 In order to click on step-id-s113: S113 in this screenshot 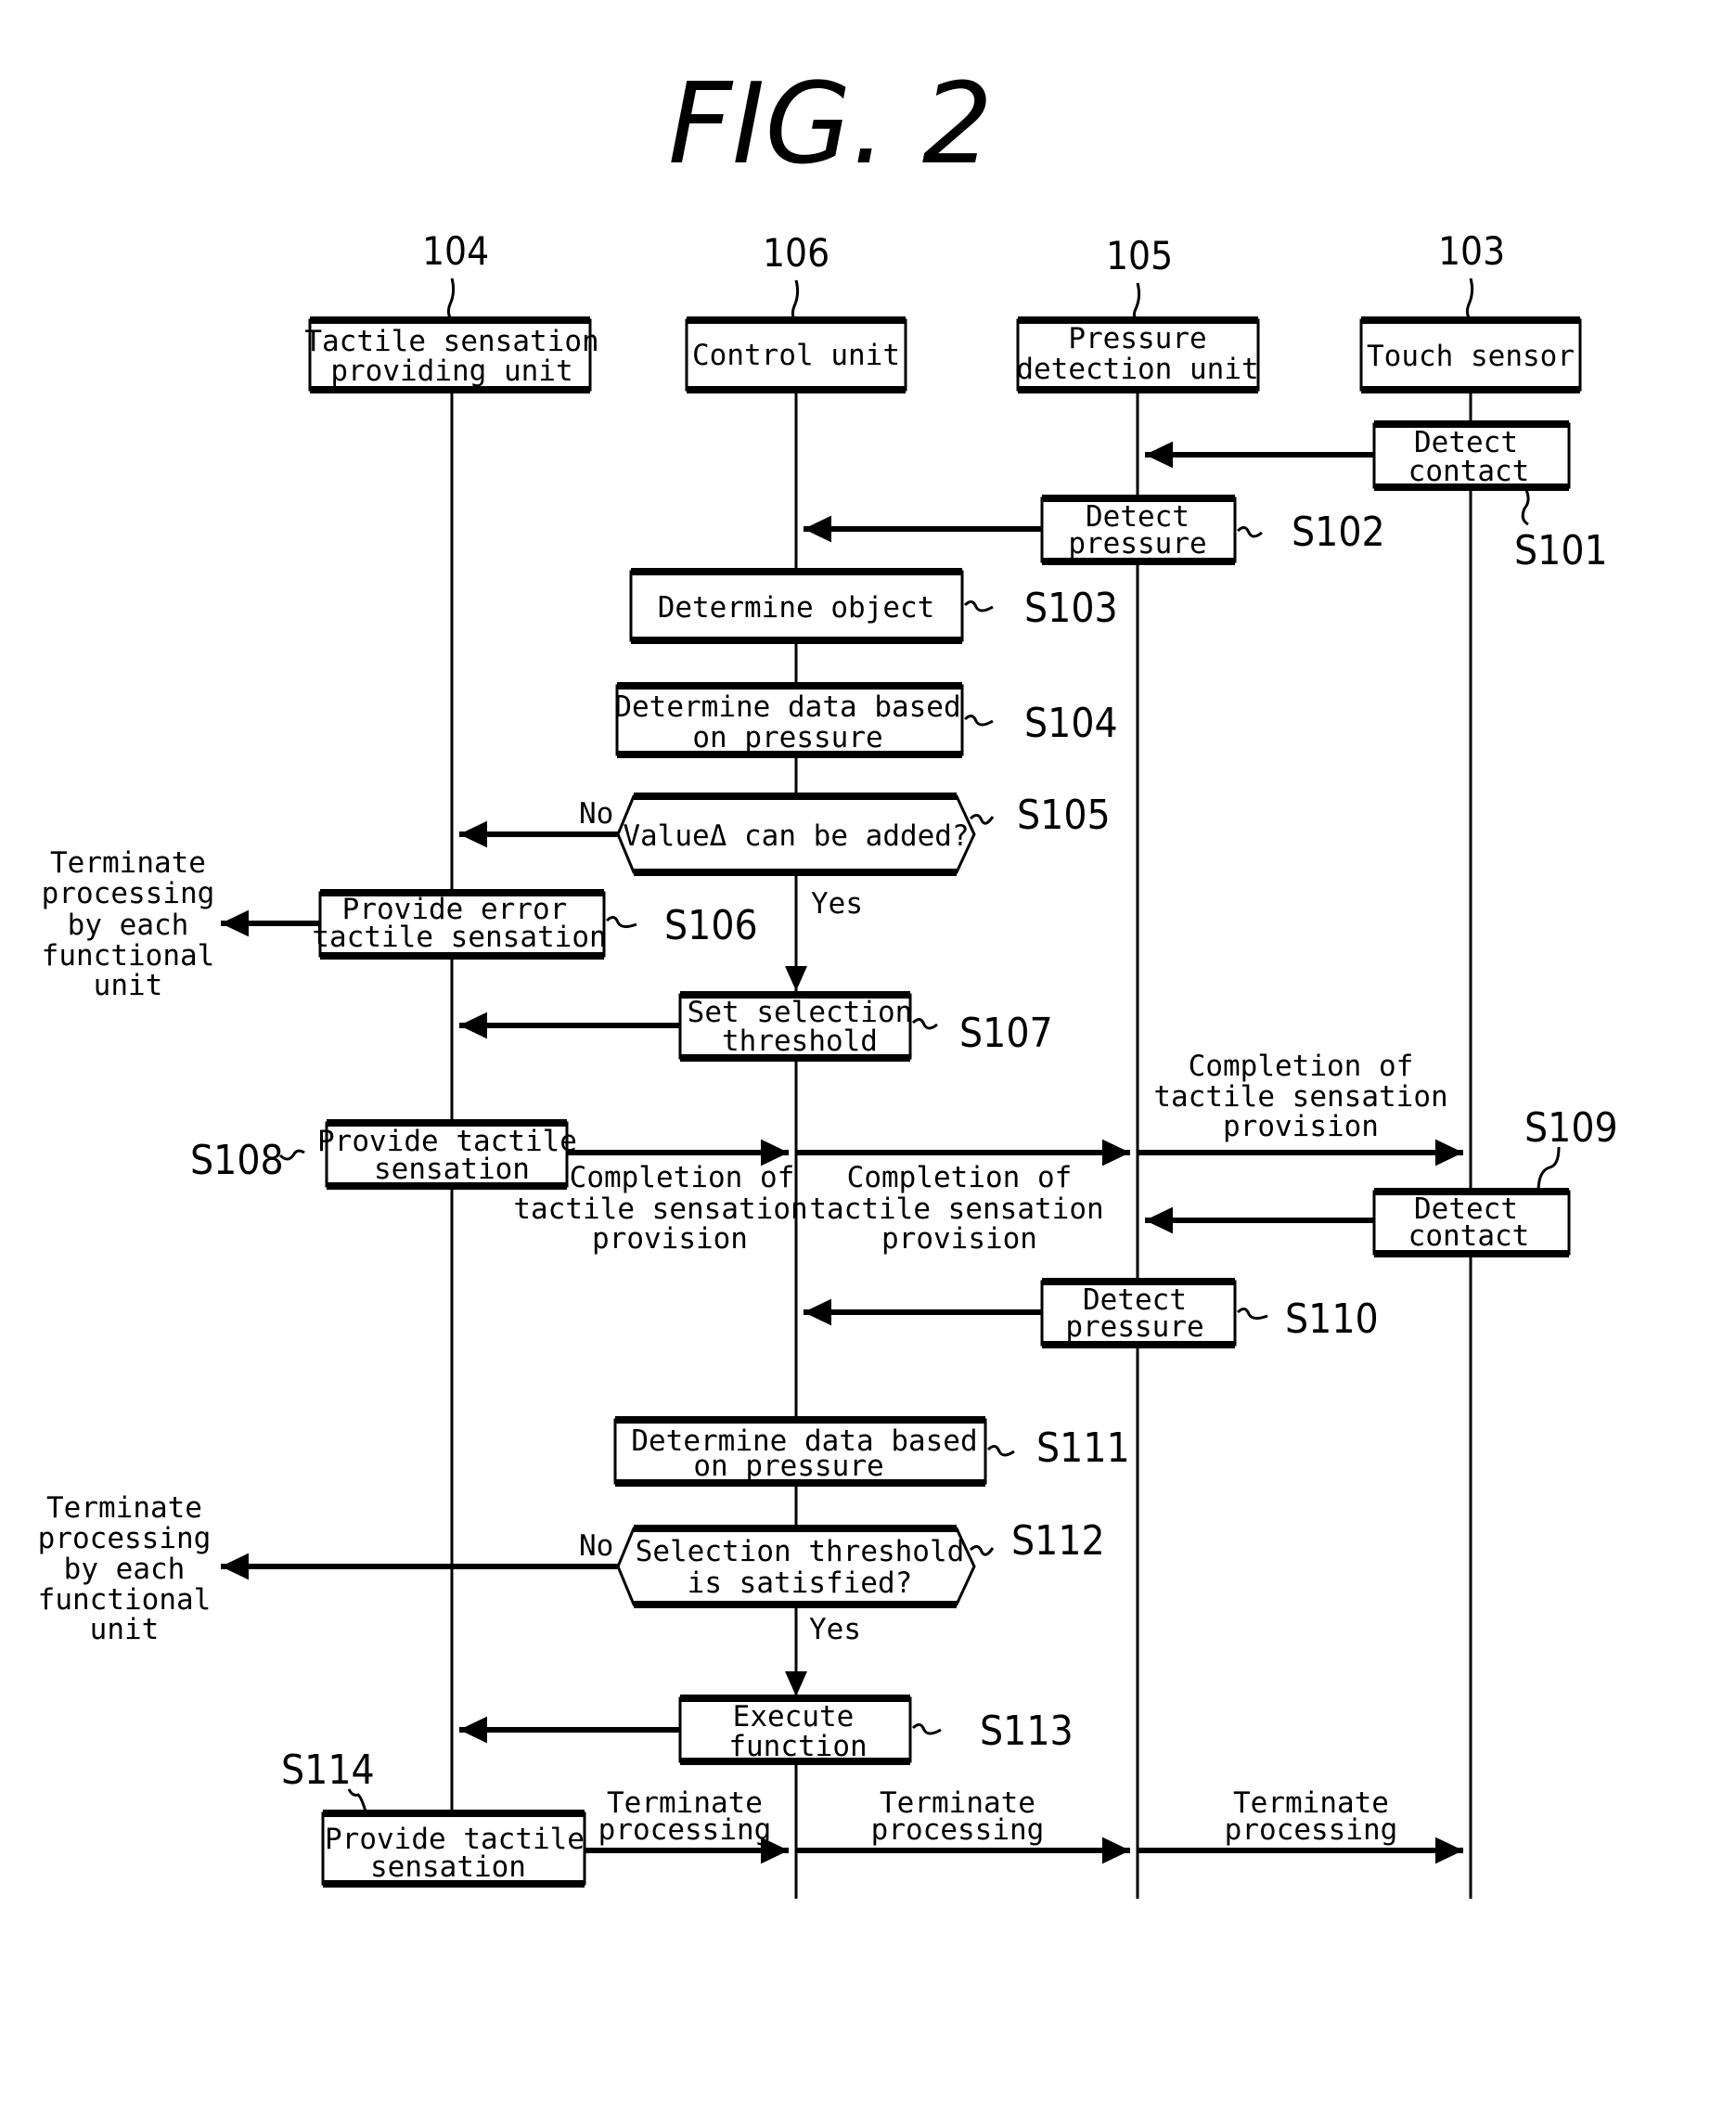, I will do `click(1027, 1731)`.